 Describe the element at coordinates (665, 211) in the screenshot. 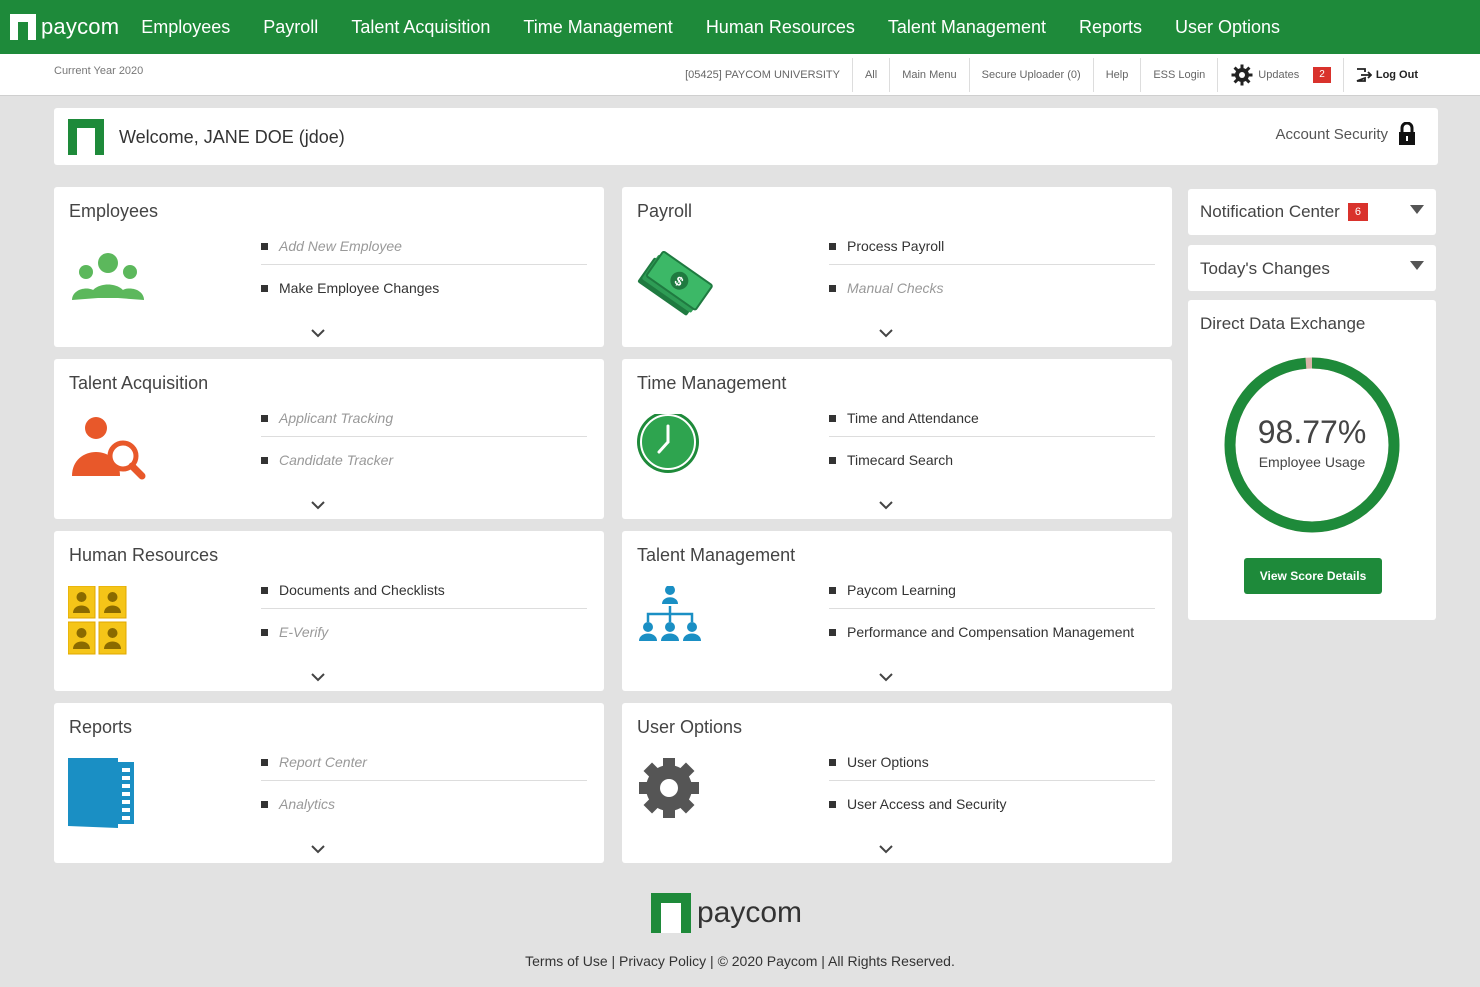

I see `card-title: Payroll` at that location.